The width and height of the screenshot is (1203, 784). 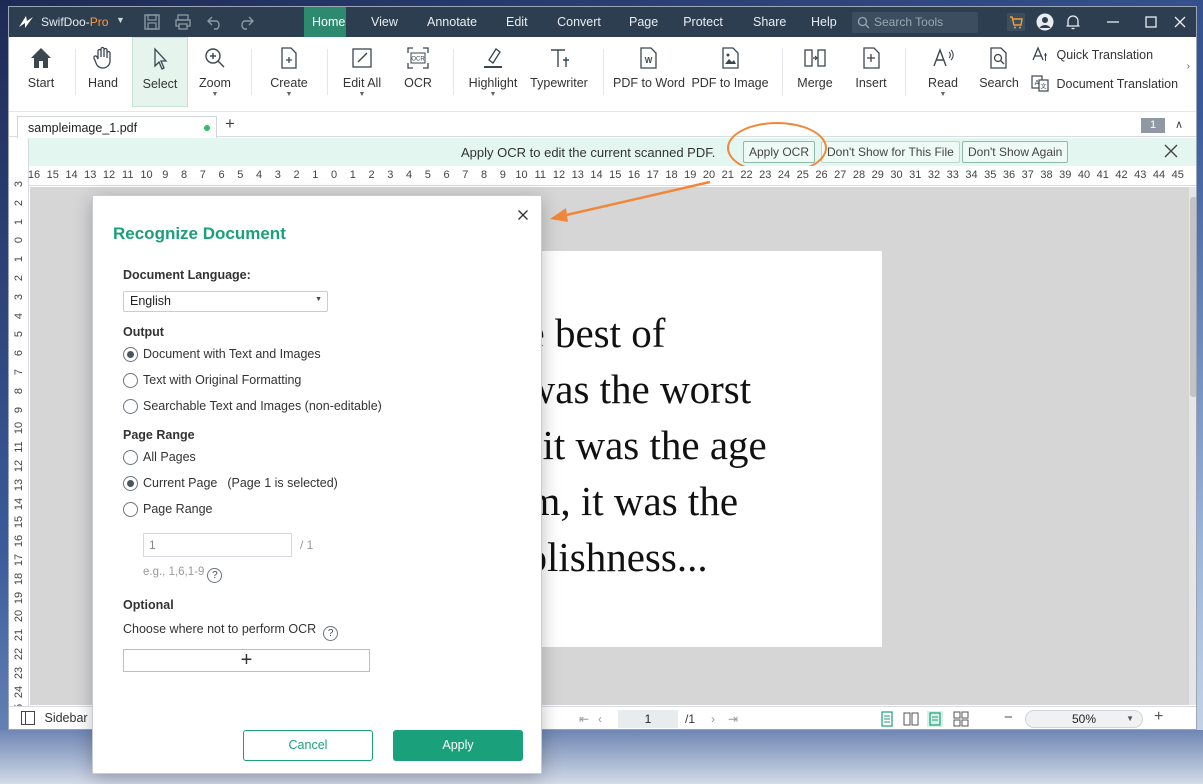 I want to click on add-exclusion-area-button: +, so click(x=246, y=660).